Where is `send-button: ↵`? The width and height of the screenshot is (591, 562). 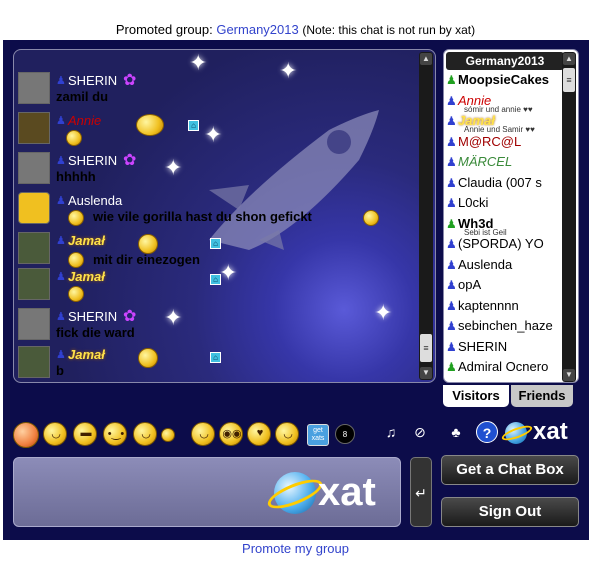
send-button: ↵ is located at coordinates (421, 492).